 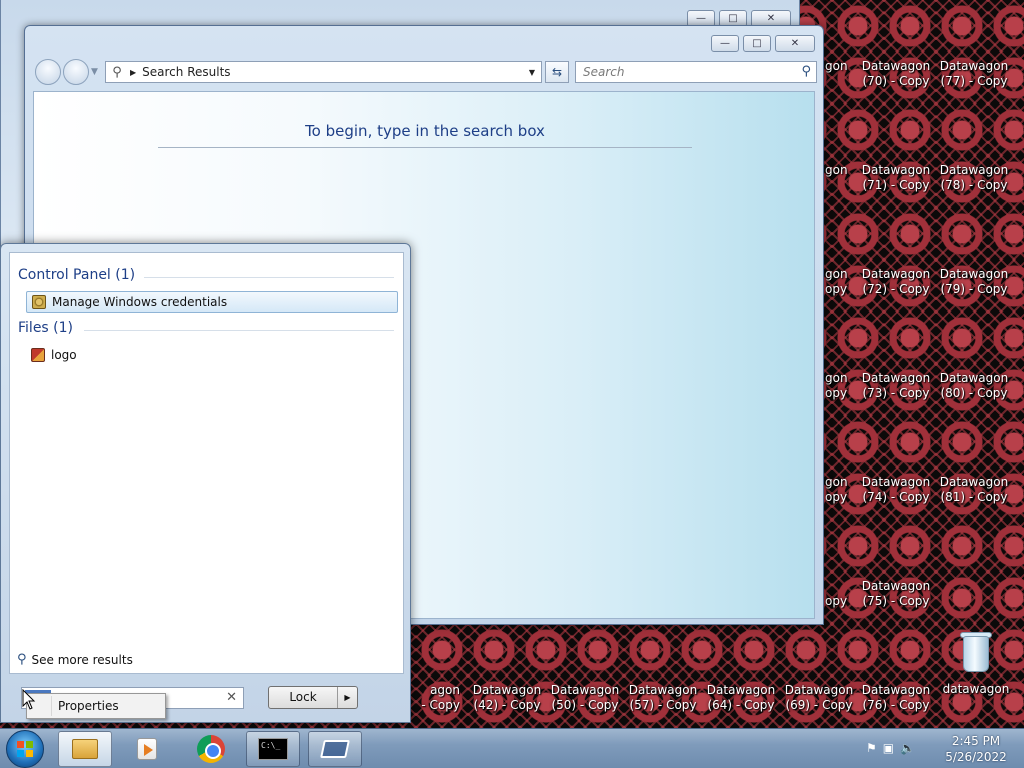 I want to click on taskbar-explorer, so click(x=85, y=749).